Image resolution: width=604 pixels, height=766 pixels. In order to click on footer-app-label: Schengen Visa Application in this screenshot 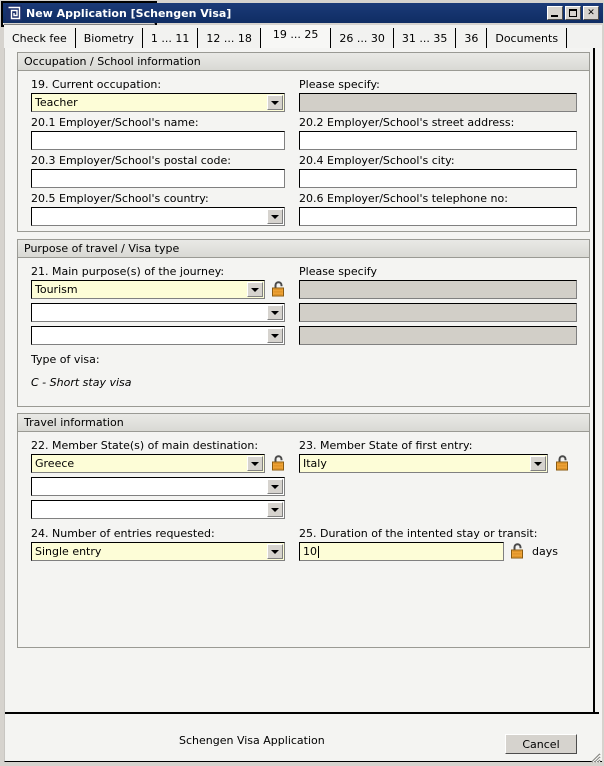, I will do `click(252, 740)`.